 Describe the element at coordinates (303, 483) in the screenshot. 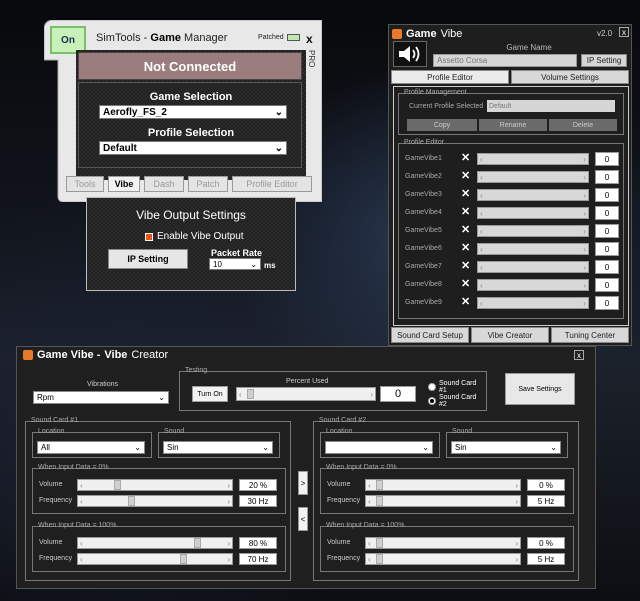

I see `copy-to-right-button: >` at that location.